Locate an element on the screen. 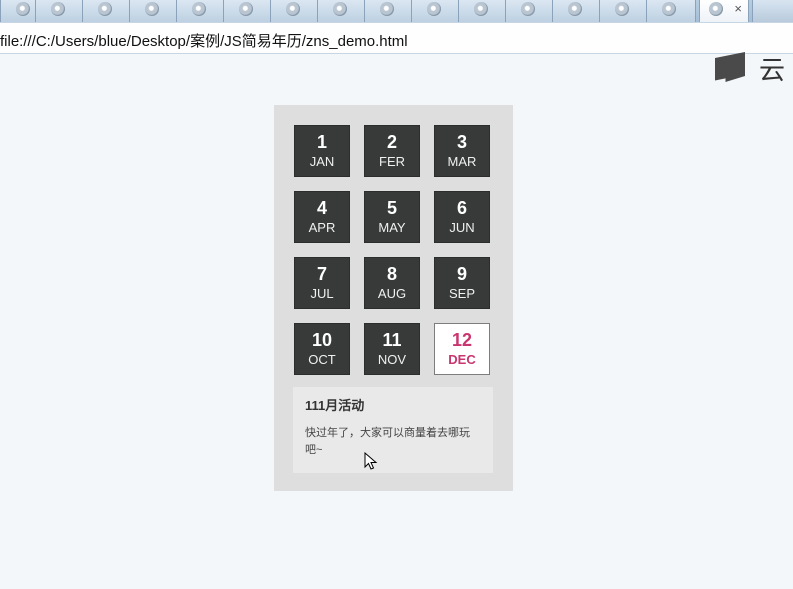 The width and height of the screenshot is (793, 589). site-logo: 云 is located at coordinates (754, 69).